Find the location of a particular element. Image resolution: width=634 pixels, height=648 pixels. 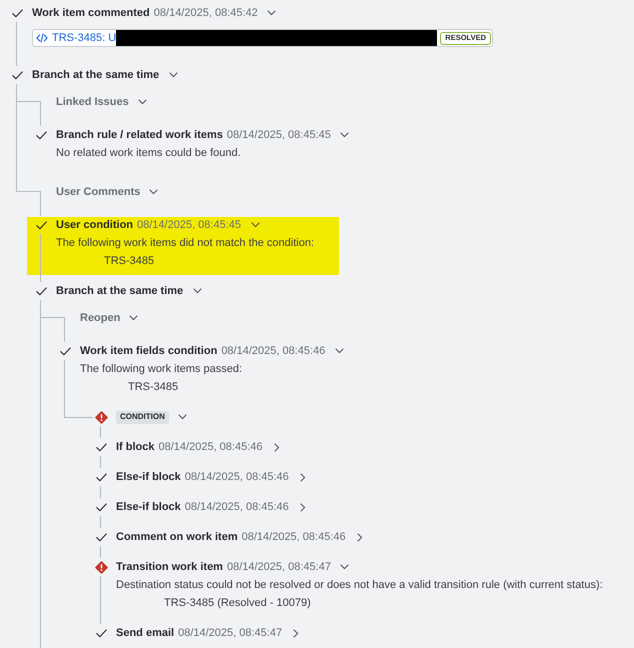

step-title: If block is located at coordinates (135, 447).